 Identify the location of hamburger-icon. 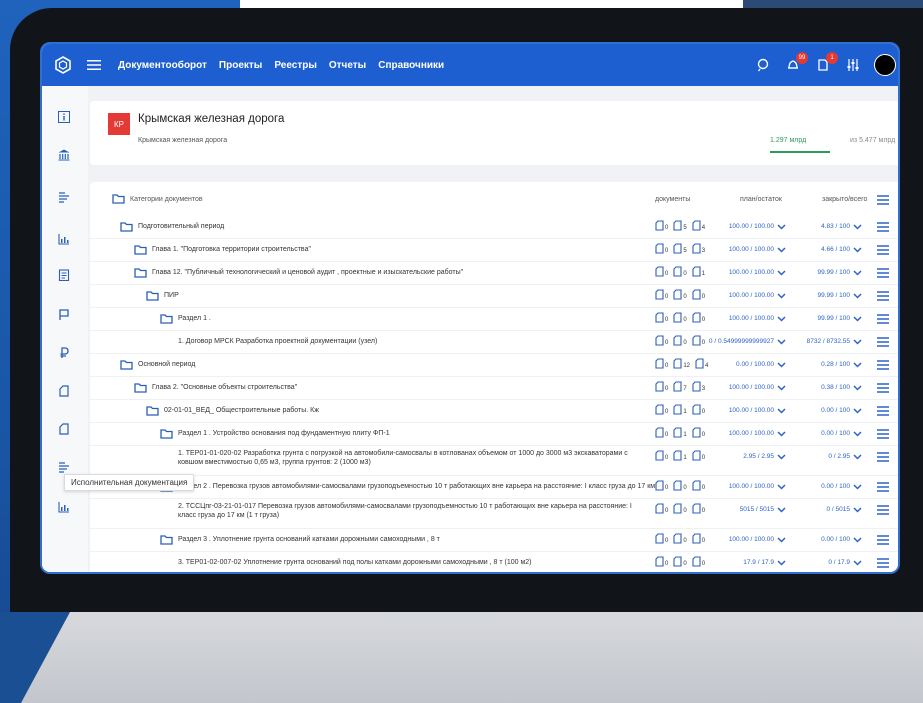
(94, 65).